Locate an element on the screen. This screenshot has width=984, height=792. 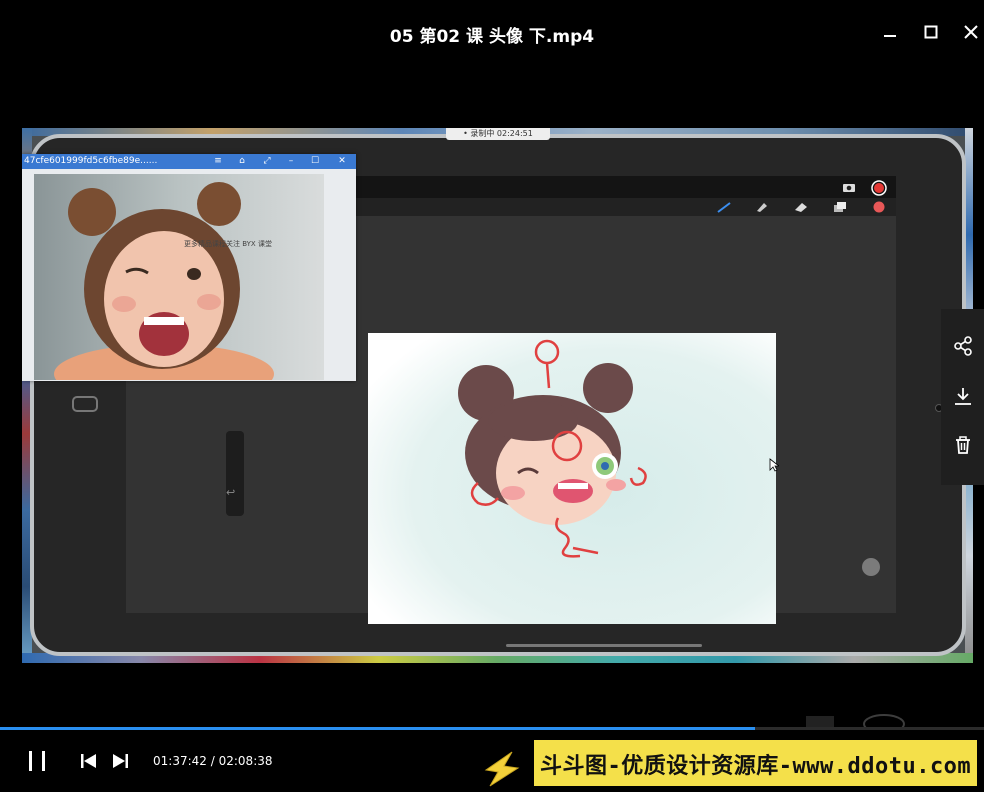
photo-viewer-window: 47cfe601999fd5c6fbe89e...... ≡ ⌂ ⤢ – ☐ ✕ is located at coordinates (189, 267).